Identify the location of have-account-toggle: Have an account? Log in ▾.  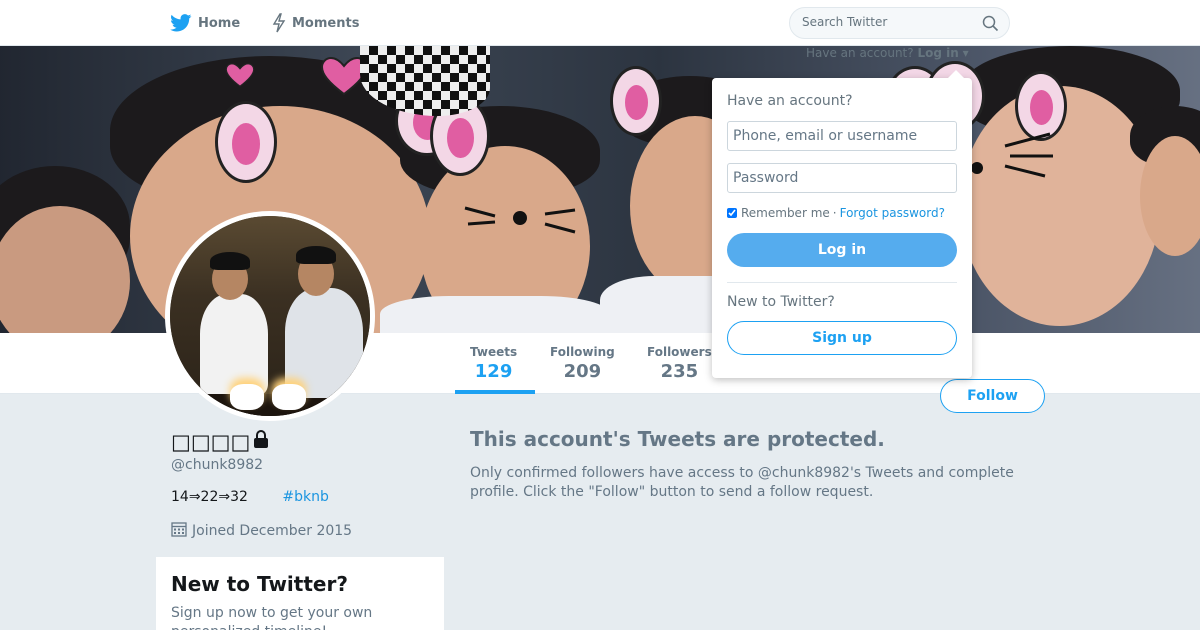
(887, 53).